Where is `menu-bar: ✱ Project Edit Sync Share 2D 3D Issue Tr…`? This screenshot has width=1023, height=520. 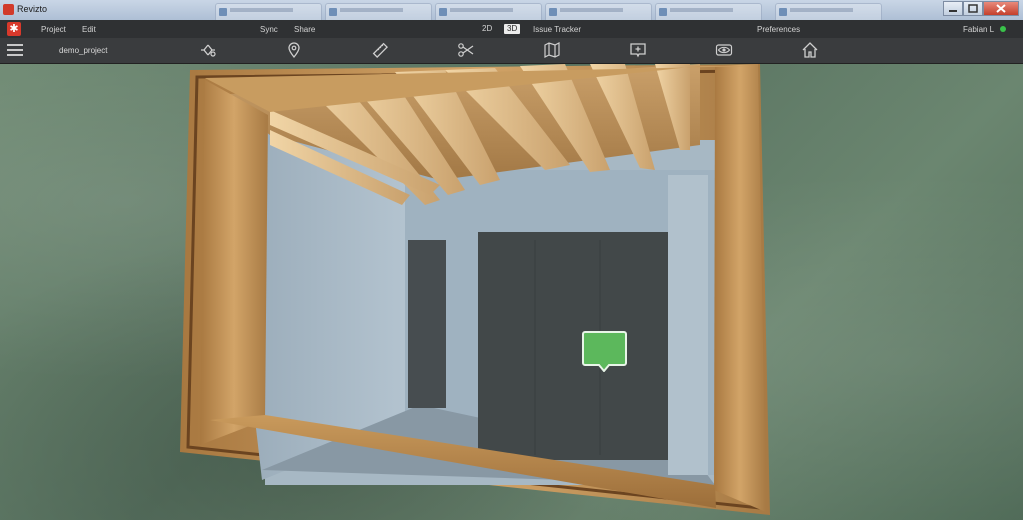
menu-bar: ✱ Project Edit Sync Share 2D 3D Issue Tr… is located at coordinates (511, 29).